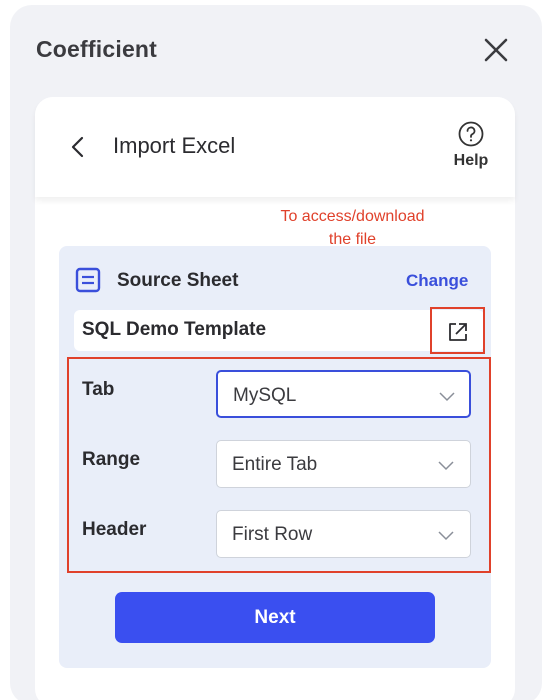 The image size is (552, 700). What do you see at coordinates (98, 389) in the screenshot?
I see `tab-label: Tab` at bounding box center [98, 389].